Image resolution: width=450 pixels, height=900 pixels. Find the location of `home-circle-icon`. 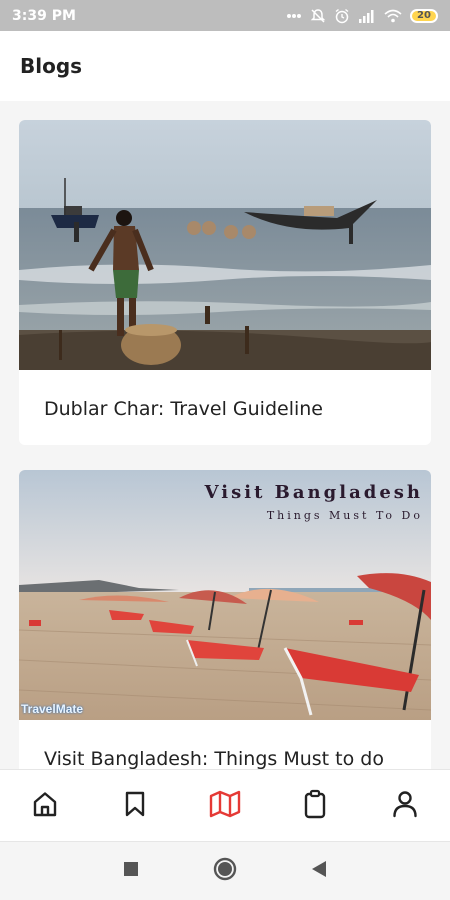

home-circle-icon is located at coordinates (225, 871).